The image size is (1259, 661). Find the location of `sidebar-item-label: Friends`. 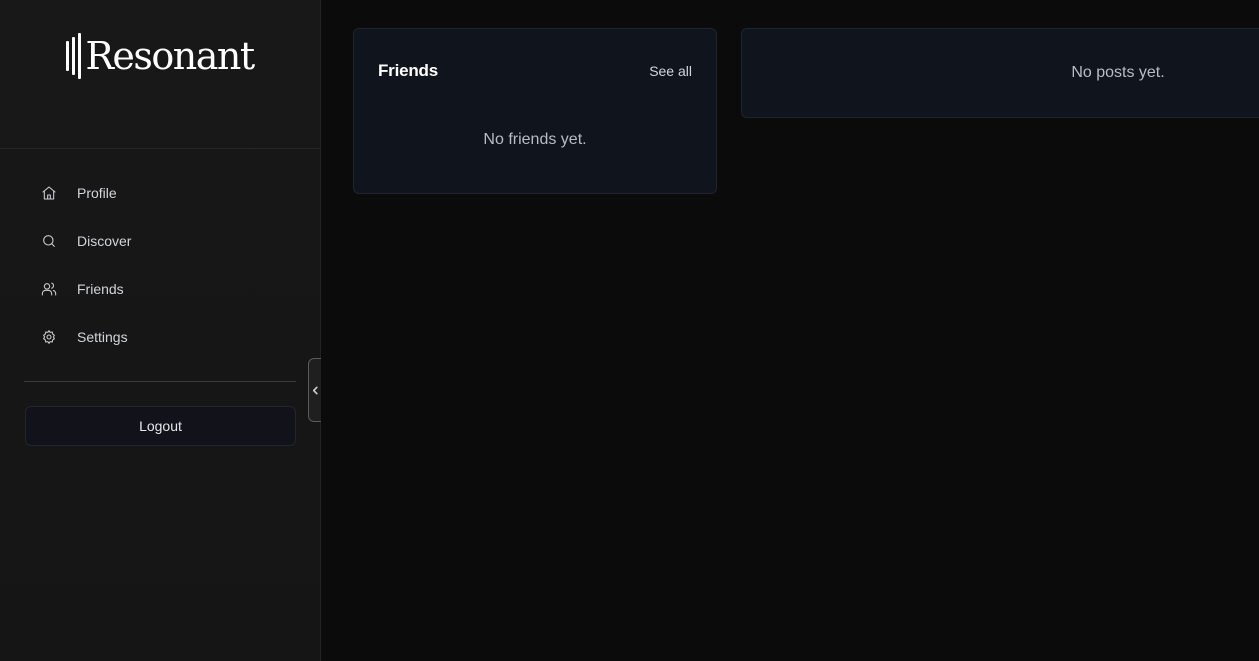

sidebar-item-label: Friends is located at coordinates (100, 289).